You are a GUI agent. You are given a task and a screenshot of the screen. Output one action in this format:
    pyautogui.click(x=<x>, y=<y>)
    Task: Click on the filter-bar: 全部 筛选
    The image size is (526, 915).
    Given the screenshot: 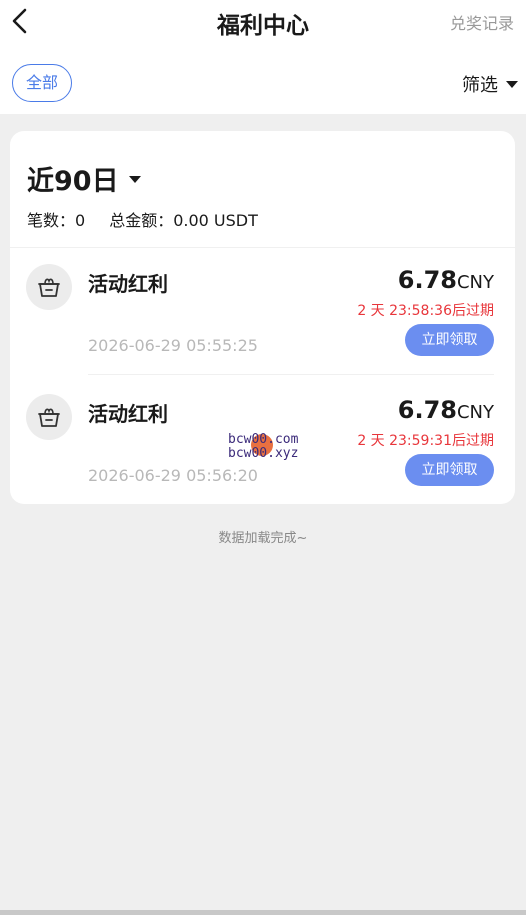 What is the action you would take?
    pyautogui.click(x=263, y=79)
    